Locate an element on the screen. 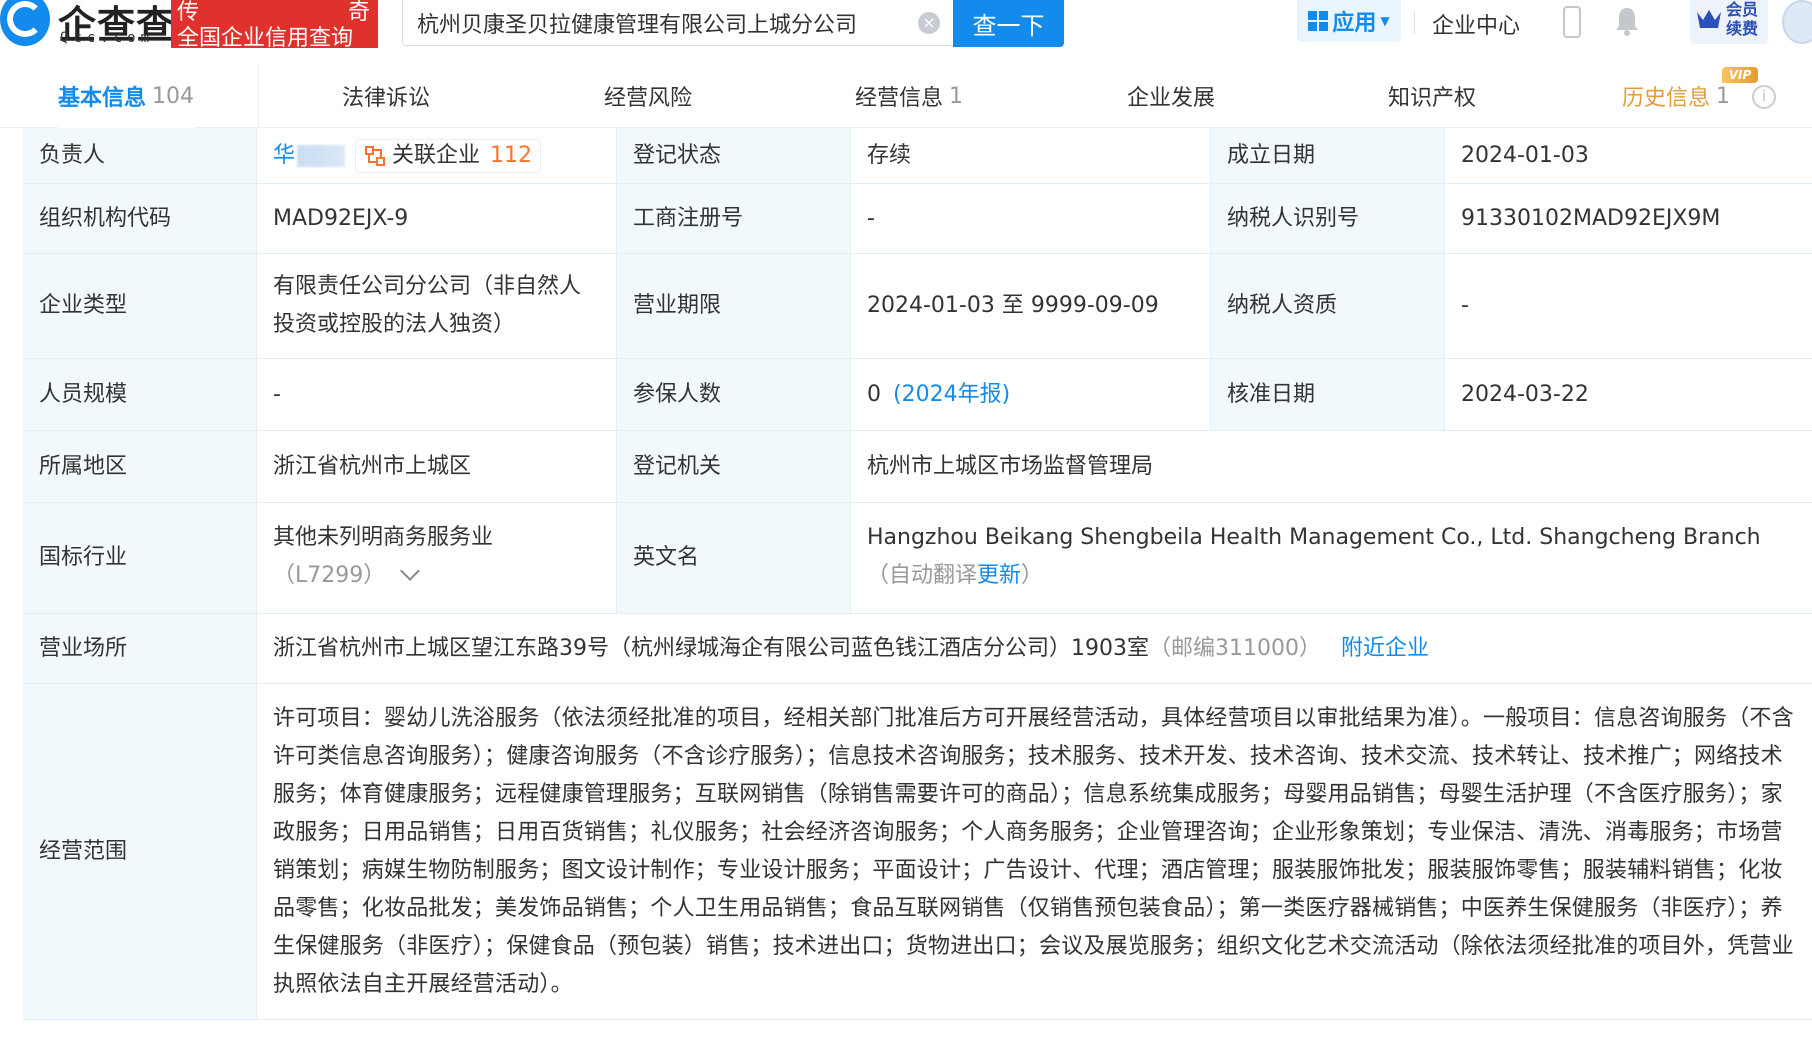 The image size is (1812, 1042). approval-date-value: 2024-03-22 is located at coordinates (1628, 394).